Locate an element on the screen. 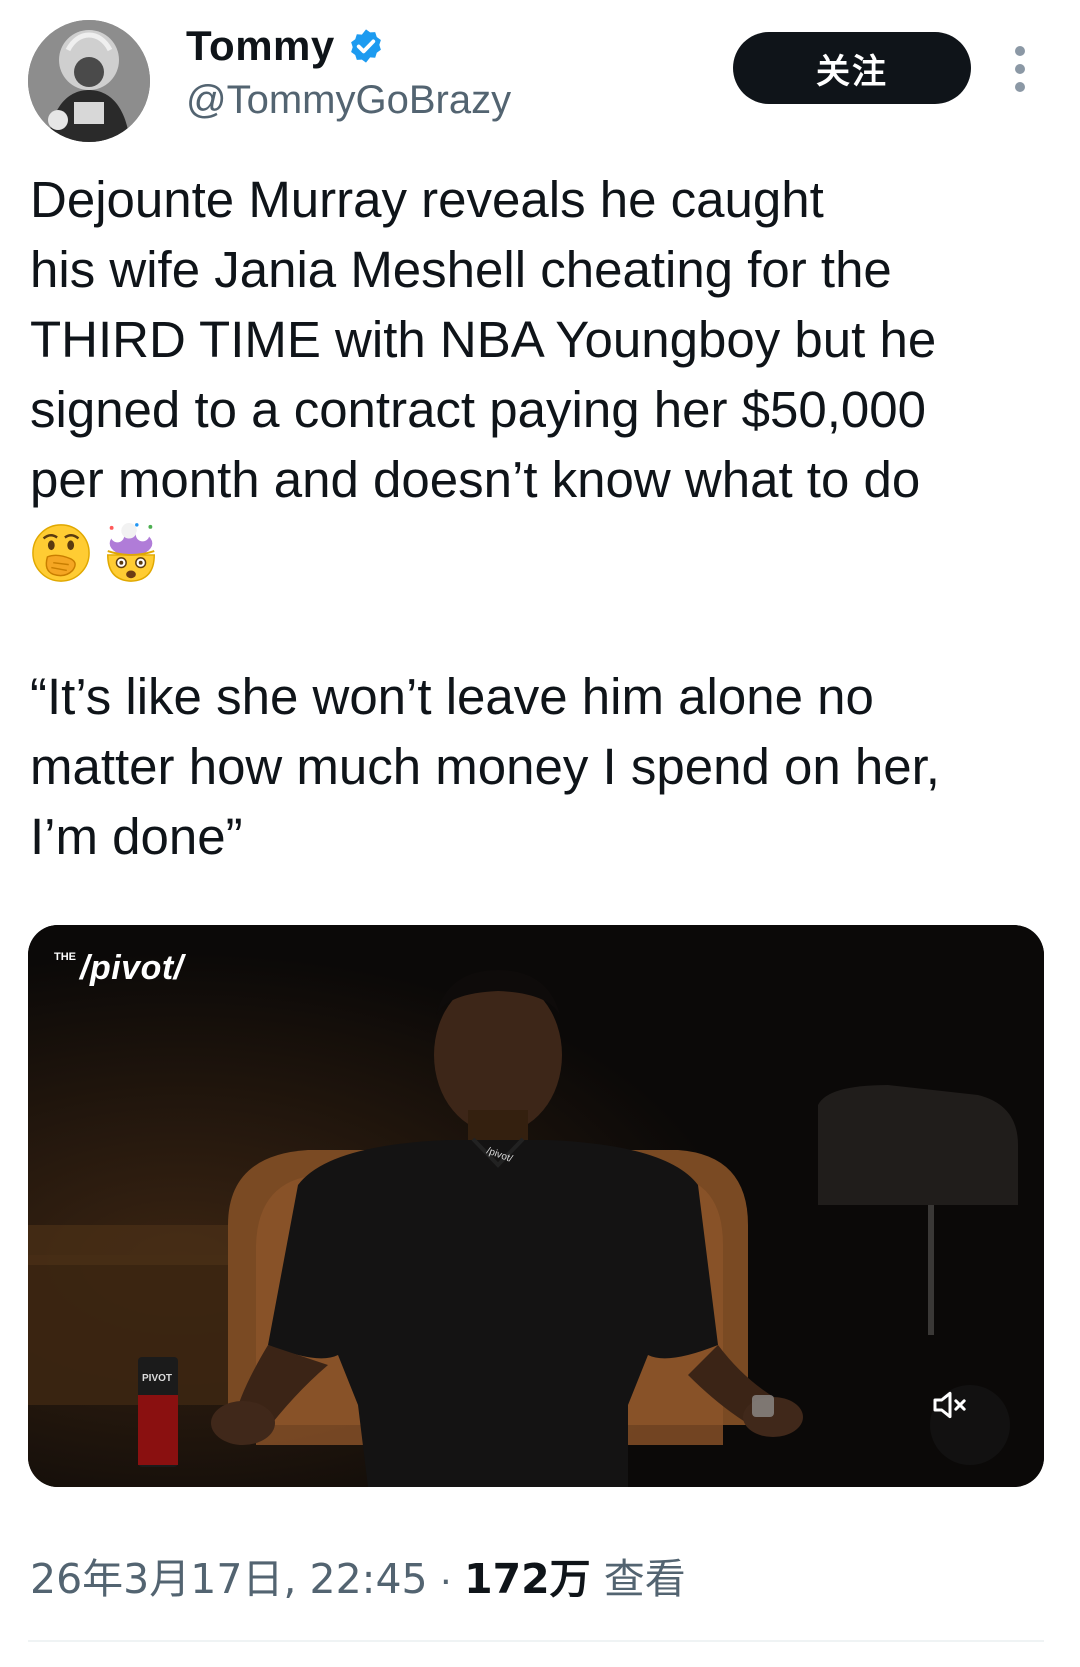  mute-button is located at coordinates (970, 1425).